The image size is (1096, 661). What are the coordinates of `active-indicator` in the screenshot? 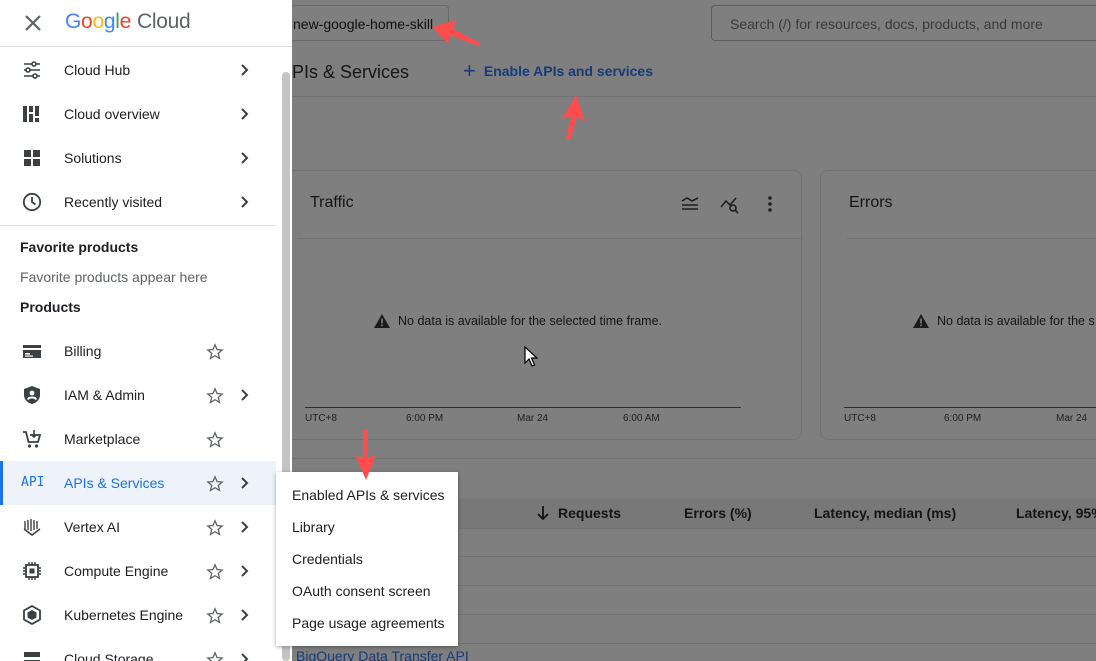 It's located at (1, 483).